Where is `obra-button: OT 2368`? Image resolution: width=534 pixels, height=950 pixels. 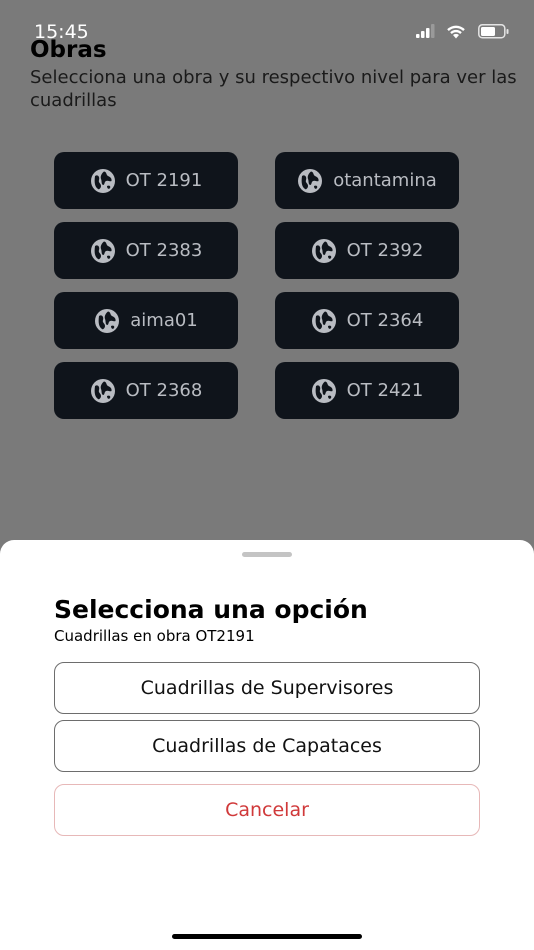
obra-button: OT 2368 is located at coordinates (146, 390).